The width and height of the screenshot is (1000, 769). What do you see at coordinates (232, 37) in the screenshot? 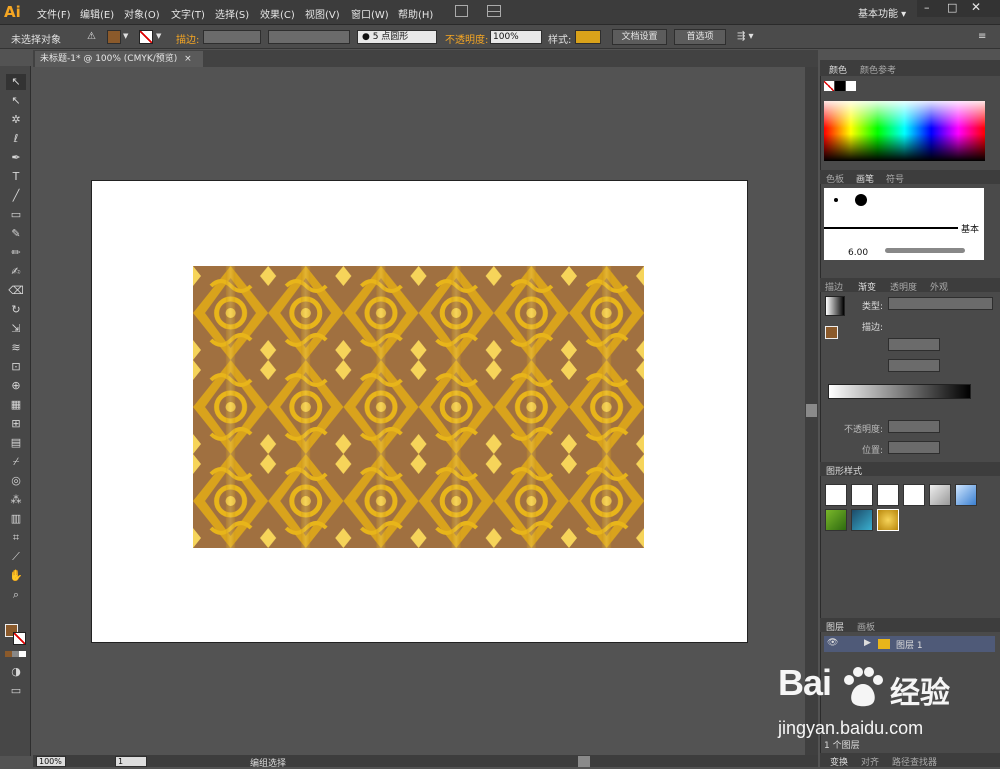
I see `stroke-weight-field` at bounding box center [232, 37].